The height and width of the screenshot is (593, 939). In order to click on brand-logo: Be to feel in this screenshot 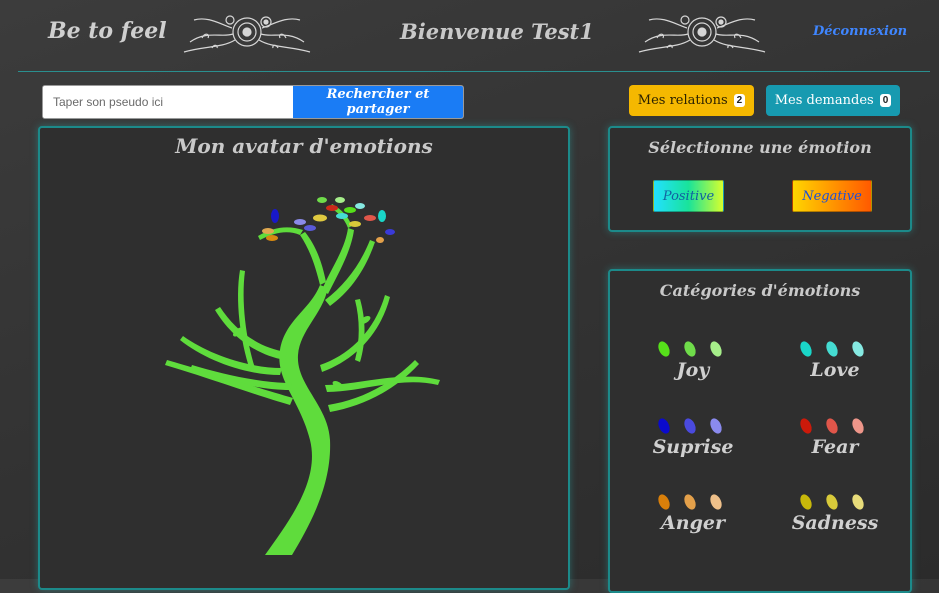, I will do `click(107, 31)`.